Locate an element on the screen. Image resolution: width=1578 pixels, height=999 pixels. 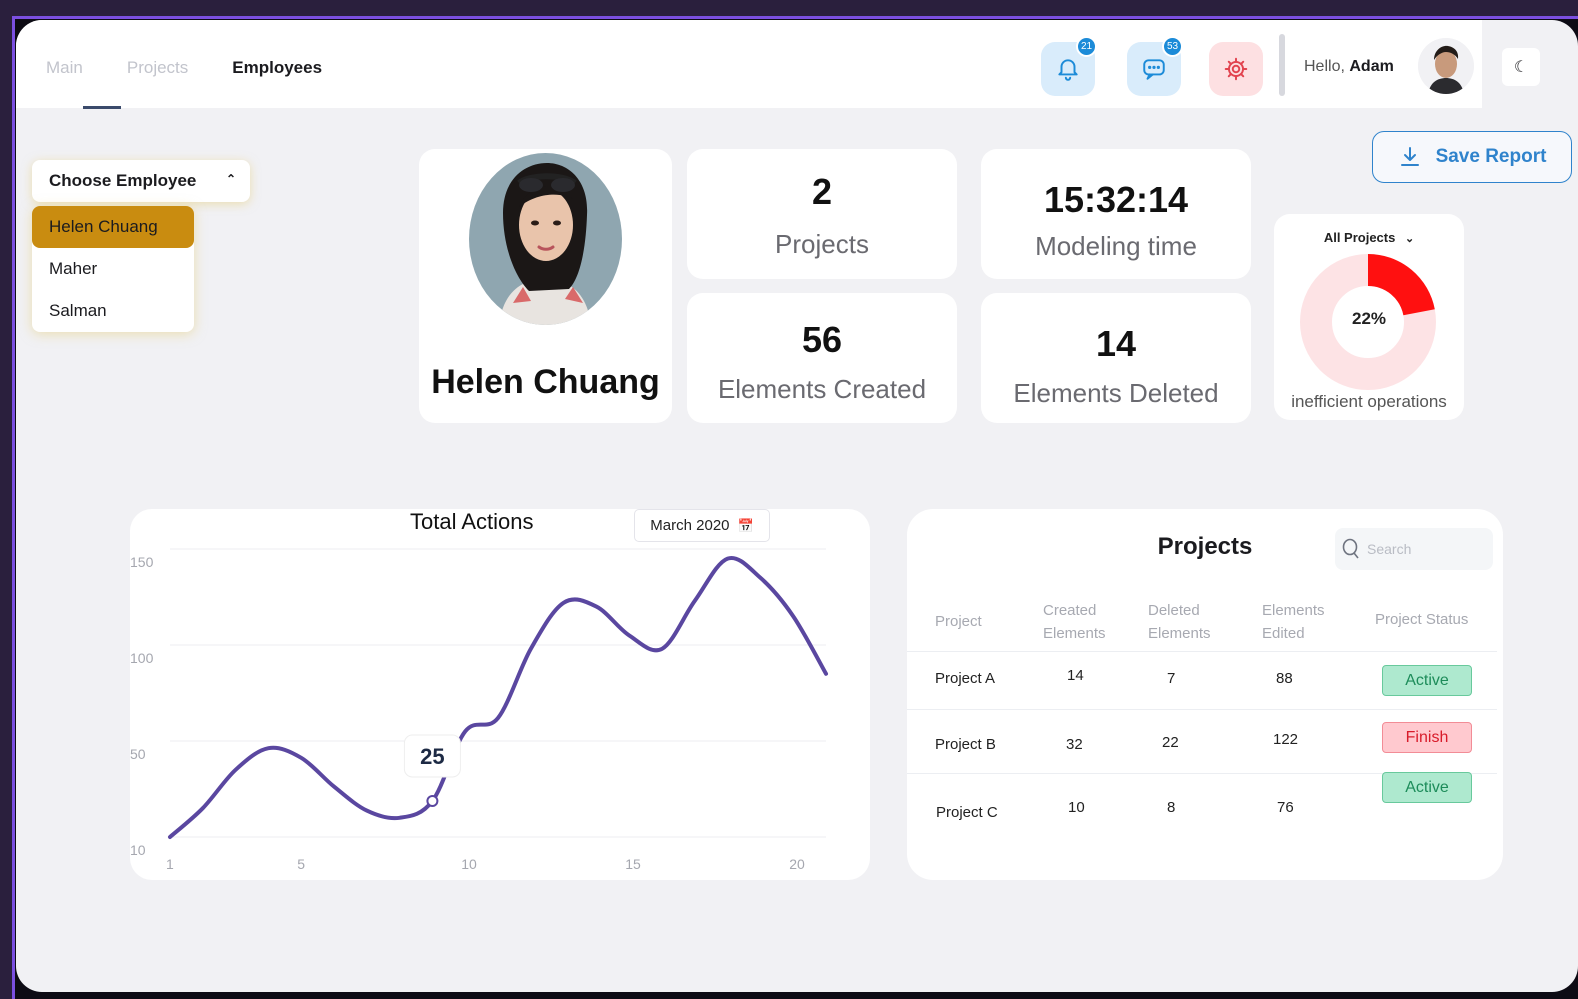
profile-card: Helen Chuang is located at coordinates (545, 286).